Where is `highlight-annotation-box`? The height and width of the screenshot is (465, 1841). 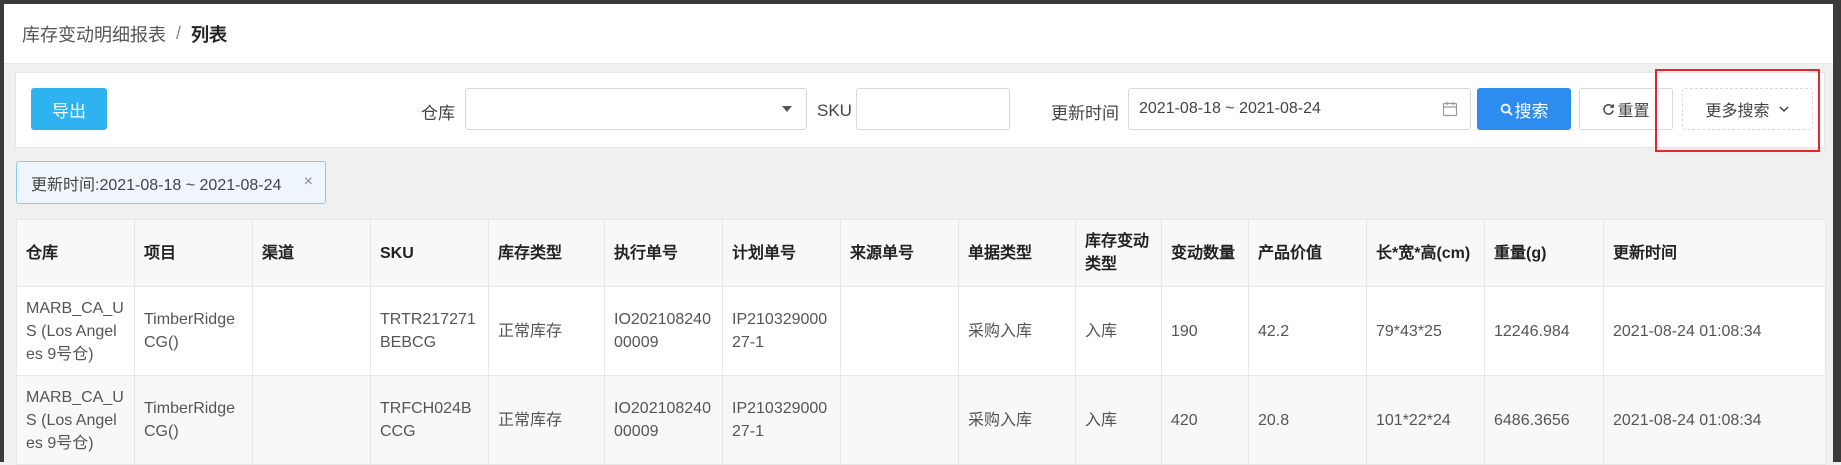
highlight-annotation-box is located at coordinates (1737, 110).